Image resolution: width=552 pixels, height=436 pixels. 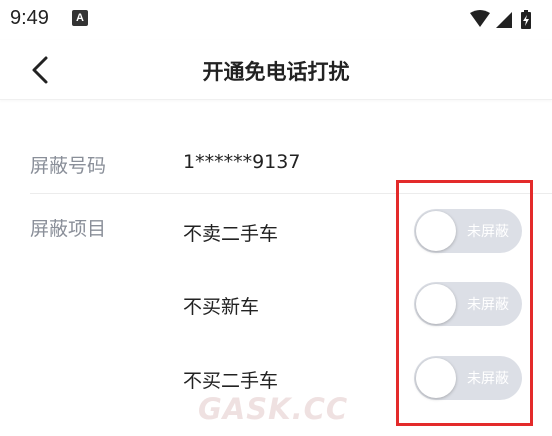 I want to click on status-bar: 9:49 A, so click(x=276, y=20).